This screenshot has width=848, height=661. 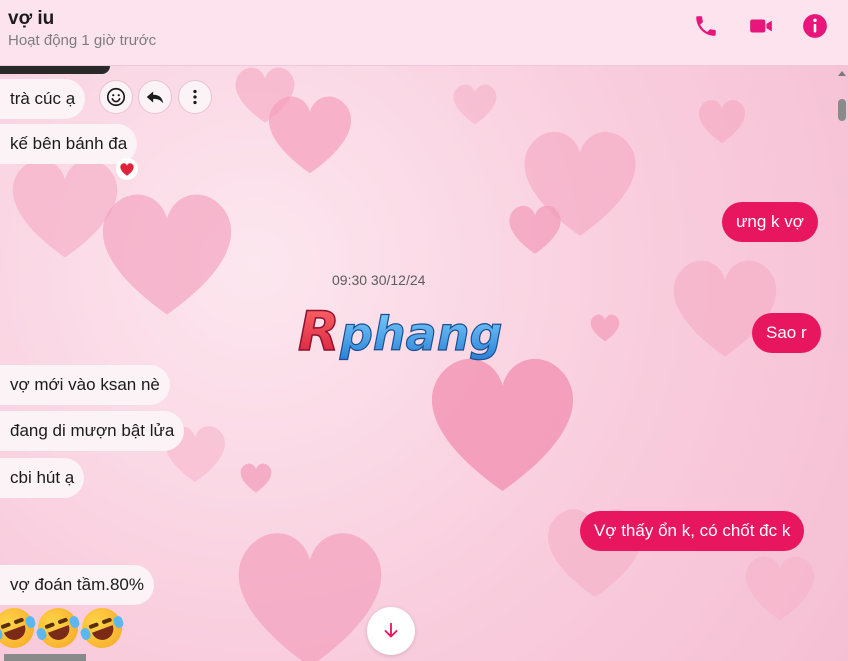 I want to click on scroll-to-bottom-button, so click(x=391, y=631).